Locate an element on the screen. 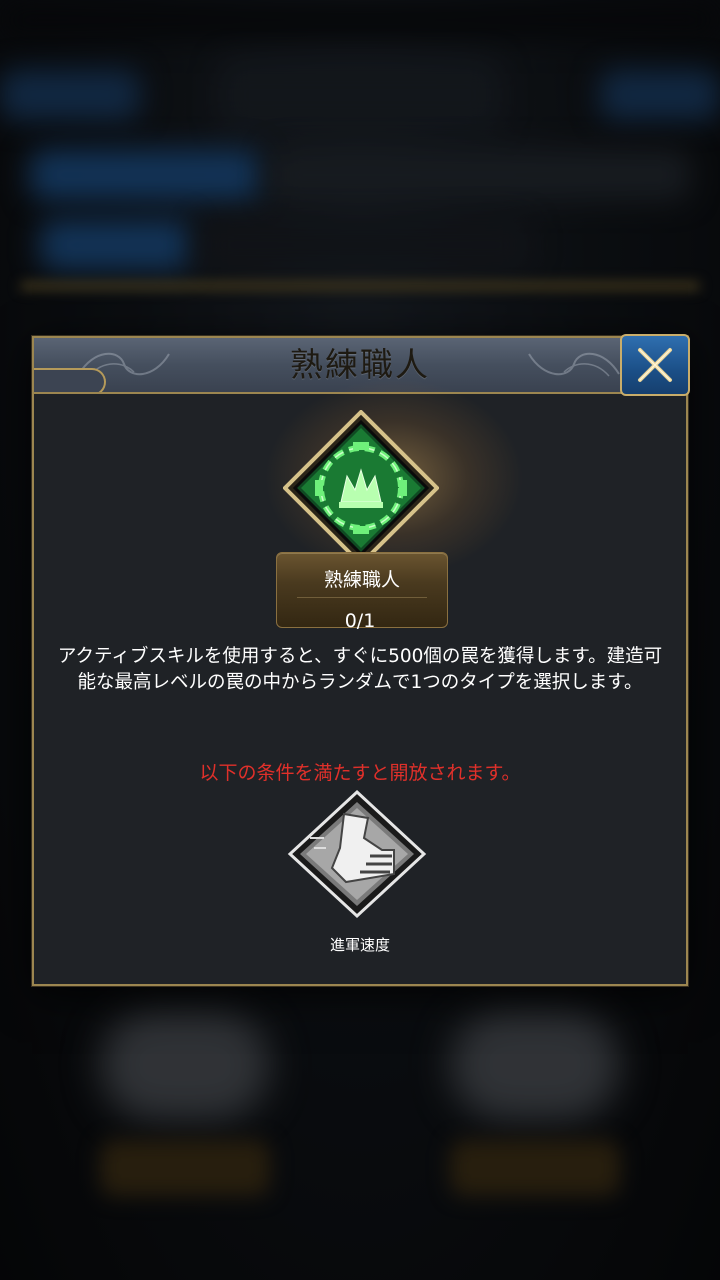 This screenshot has height=1280, width=720. chained-trap-icon is located at coordinates (361, 488).